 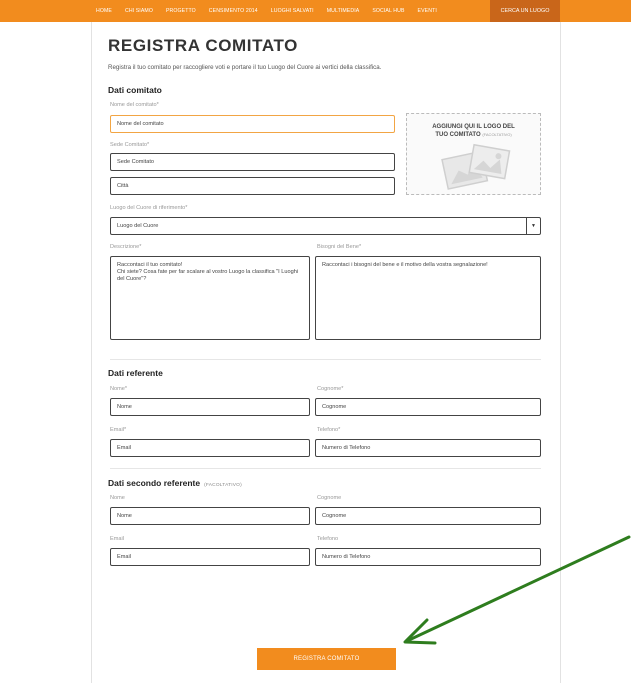 What do you see at coordinates (328, 539) in the screenshot?
I see `second-contact-phone-label: Telefono` at bounding box center [328, 539].